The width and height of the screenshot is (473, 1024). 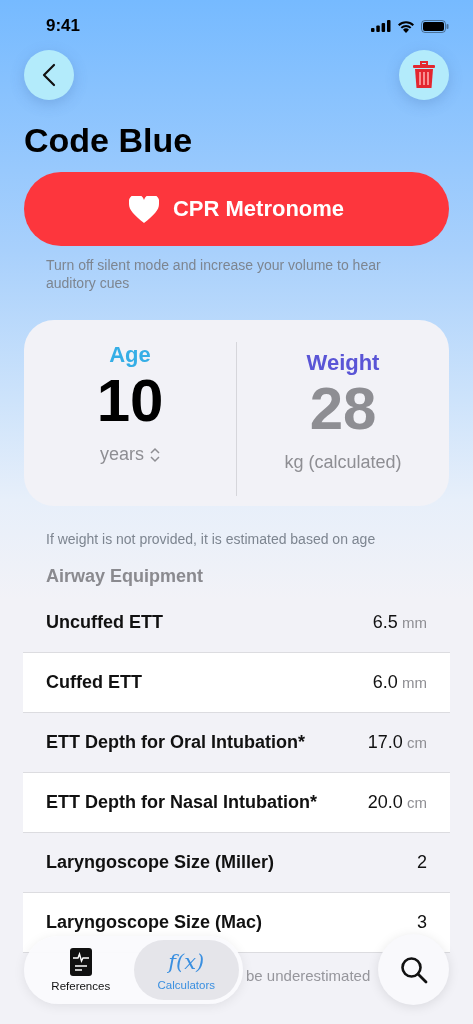 What do you see at coordinates (154, 922) in the screenshot?
I see `row-label: Laryngoscope Size (Mac)` at bounding box center [154, 922].